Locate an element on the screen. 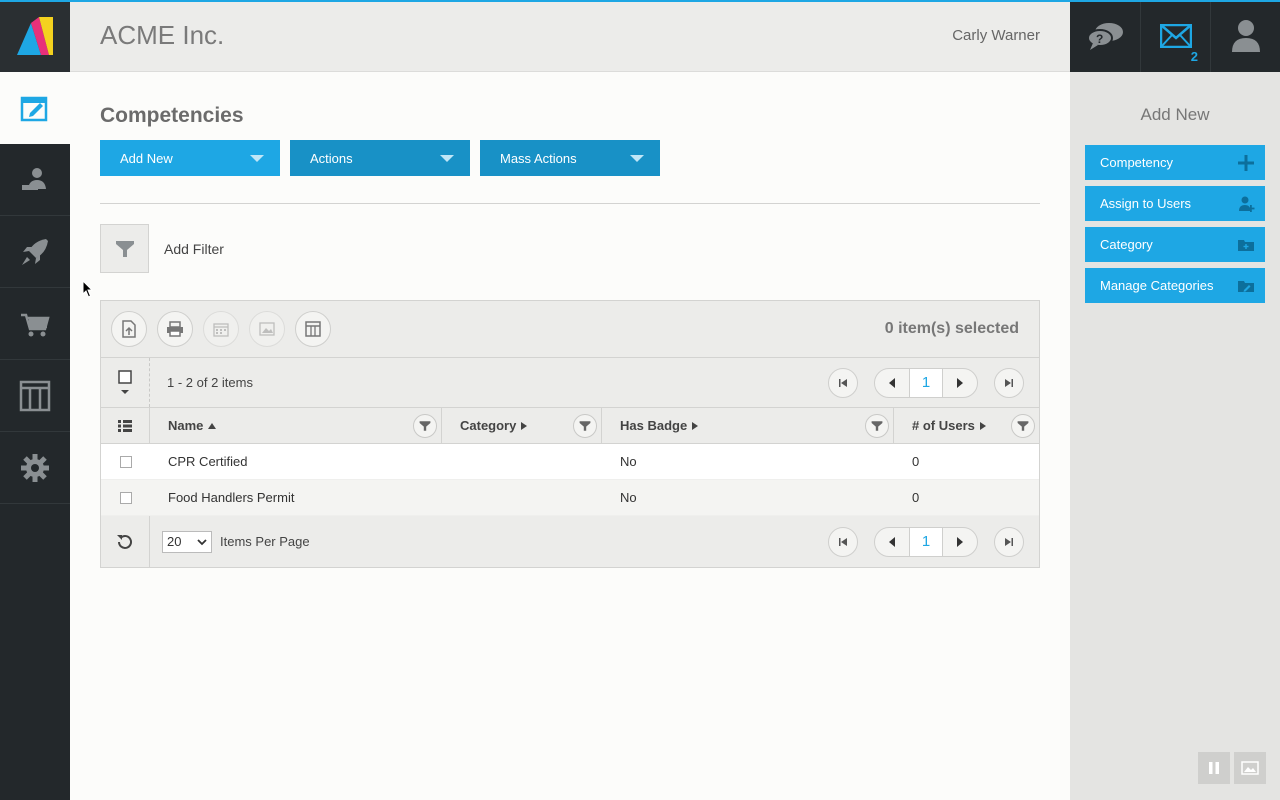 This screenshot has width=1280, height=800. nav-item-store is located at coordinates (35, 324).